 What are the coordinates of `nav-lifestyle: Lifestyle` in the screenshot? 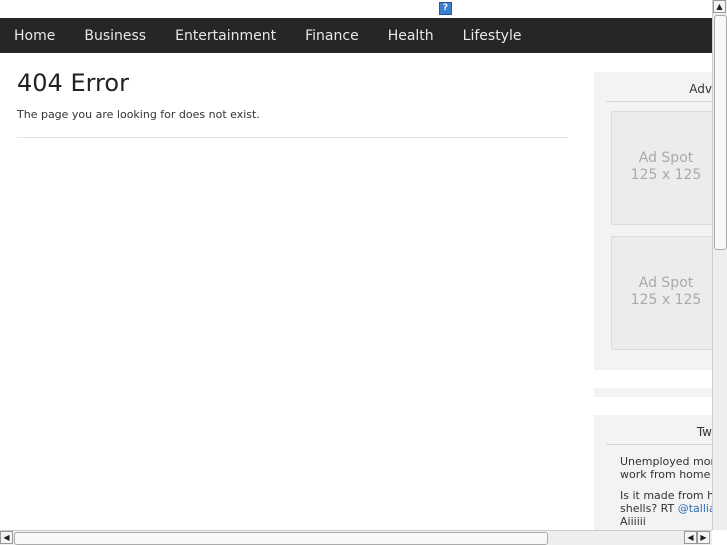 It's located at (492, 36).